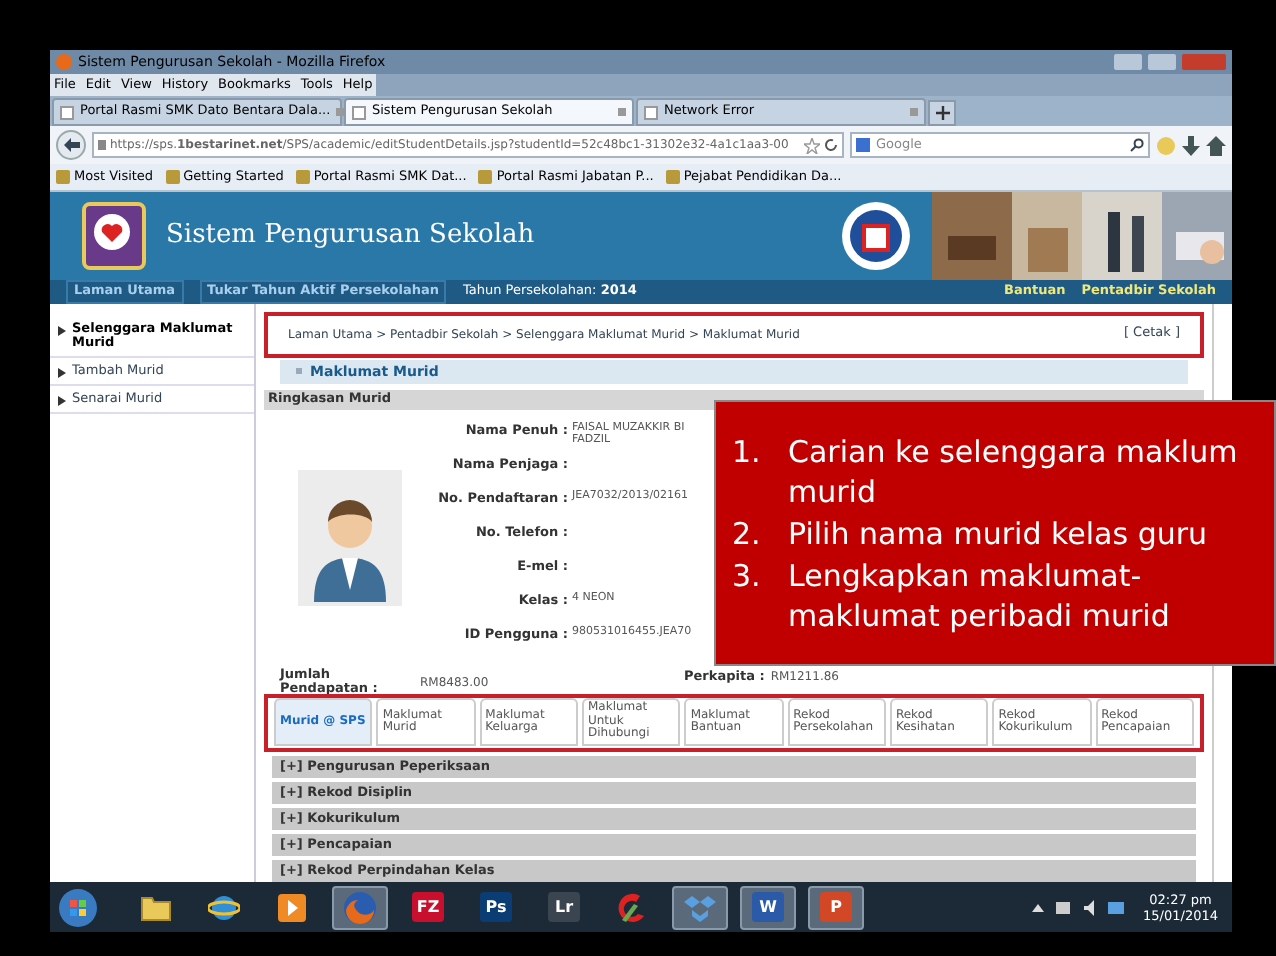 This screenshot has width=1276, height=956. What do you see at coordinates (979, 595) in the screenshot?
I see `step-text: Lengkapkan maklumat- maklumat peribadi murid` at bounding box center [979, 595].